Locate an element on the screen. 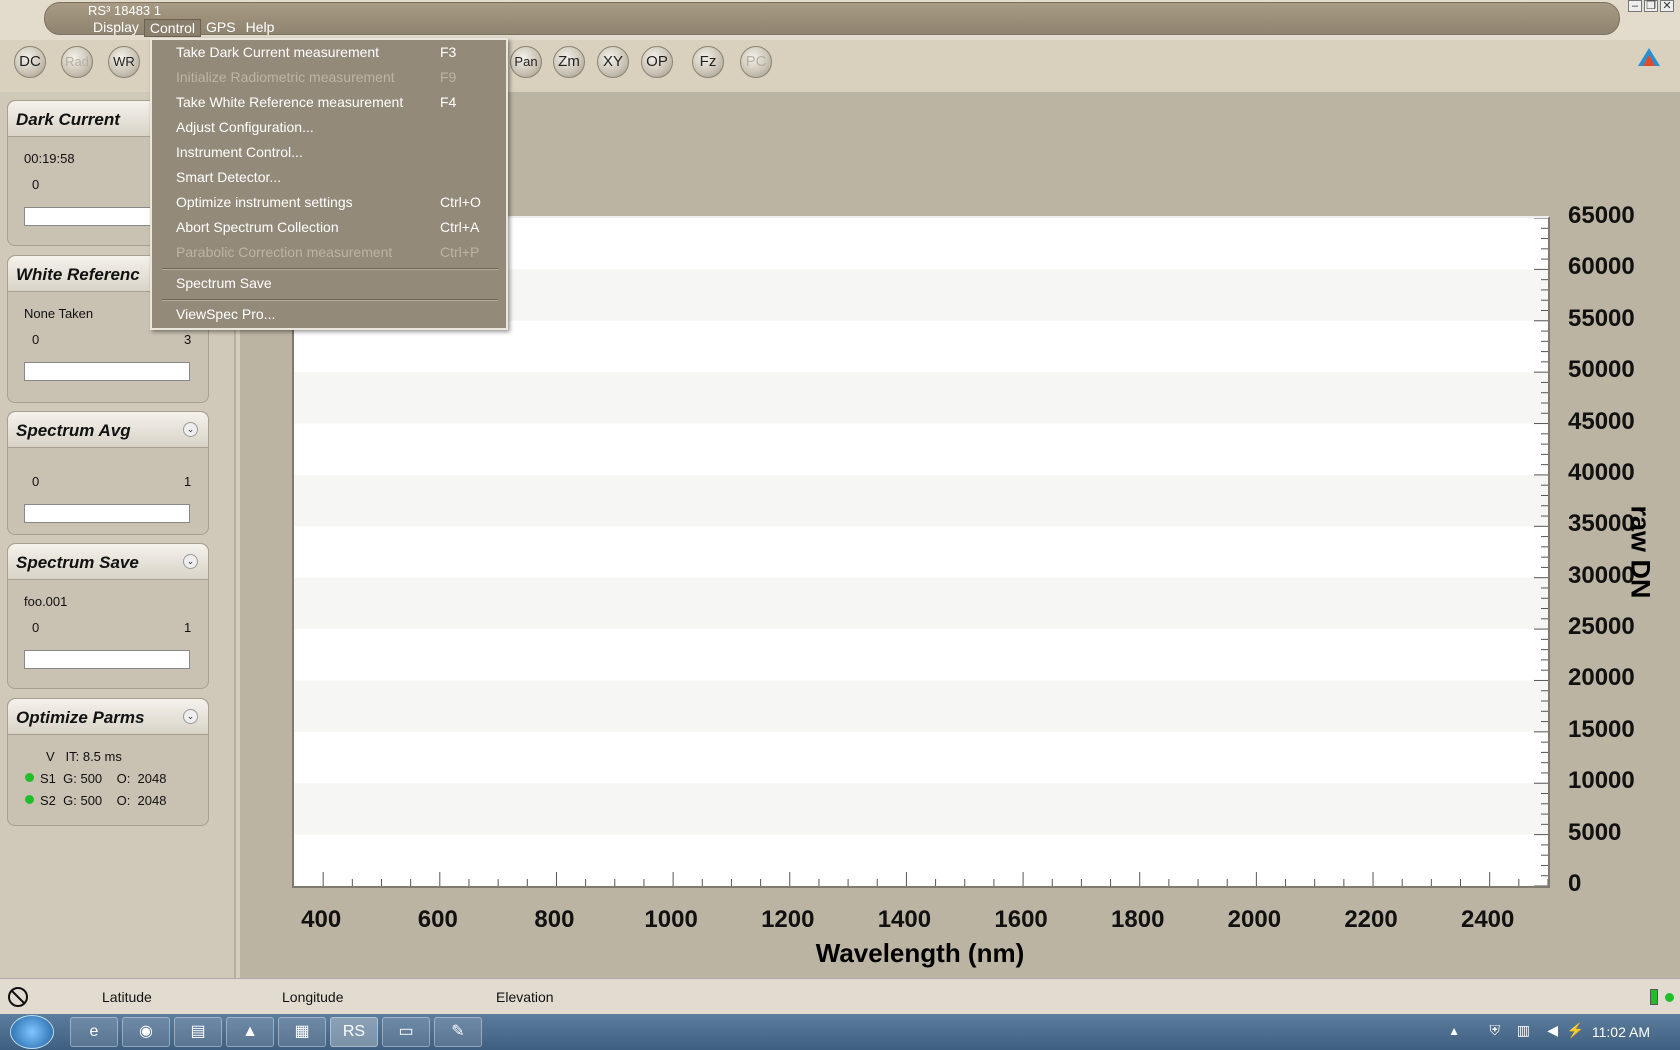  op-button: OP is located at coordinates (657, 62).